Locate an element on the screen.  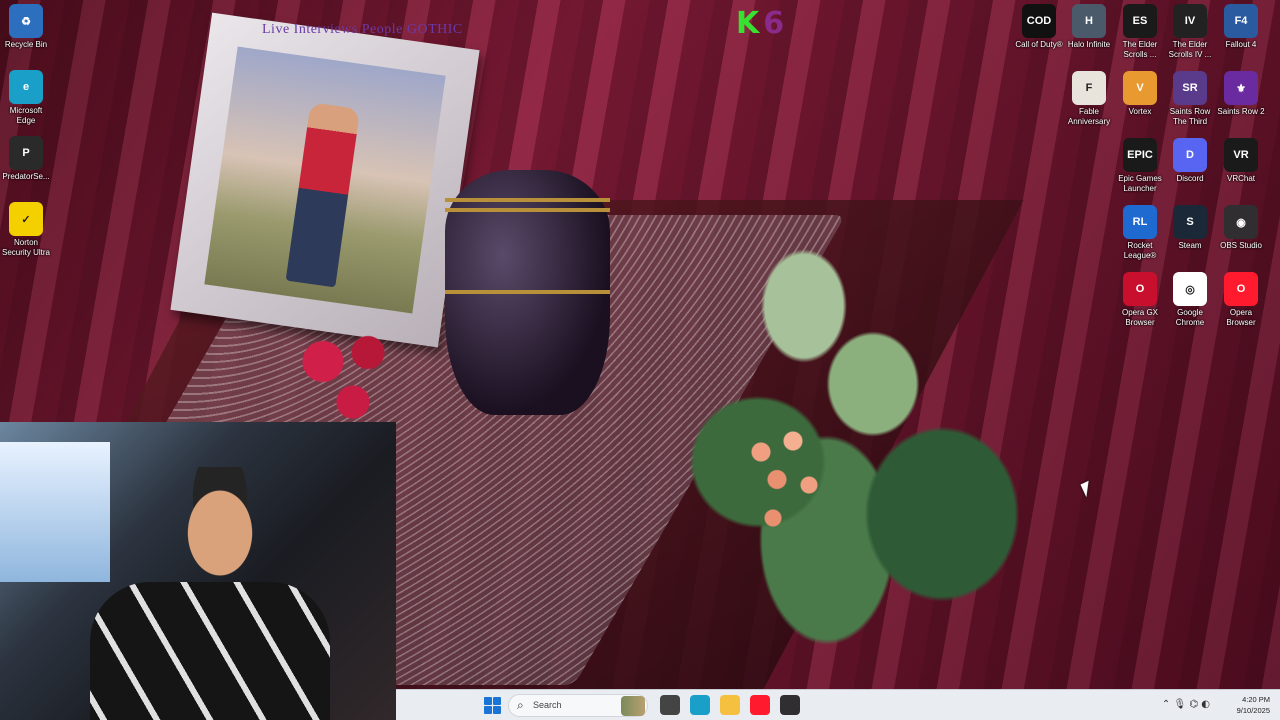
desktop-icon-discord: D Discord is located at coordinates (1190, 161).